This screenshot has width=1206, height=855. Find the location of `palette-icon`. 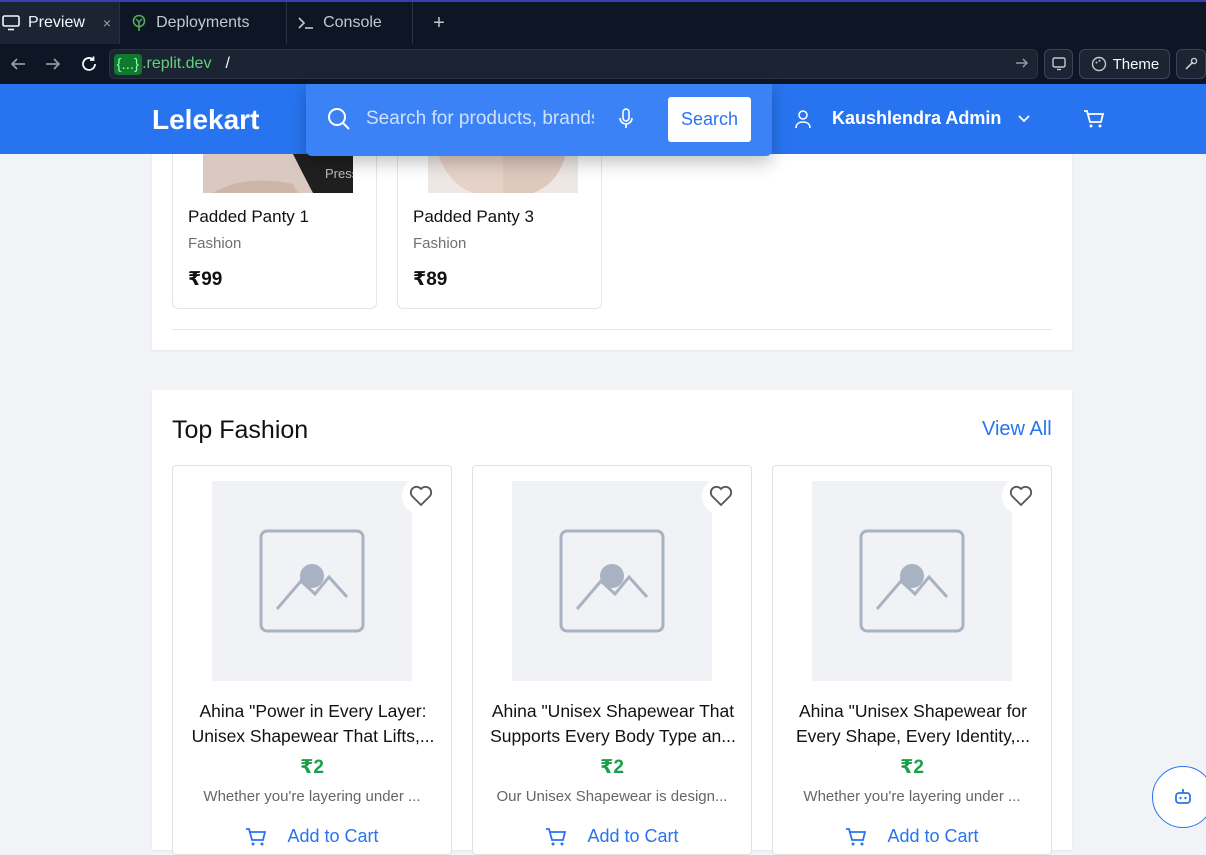

palette-icon is located at coordinates (1098, 64).